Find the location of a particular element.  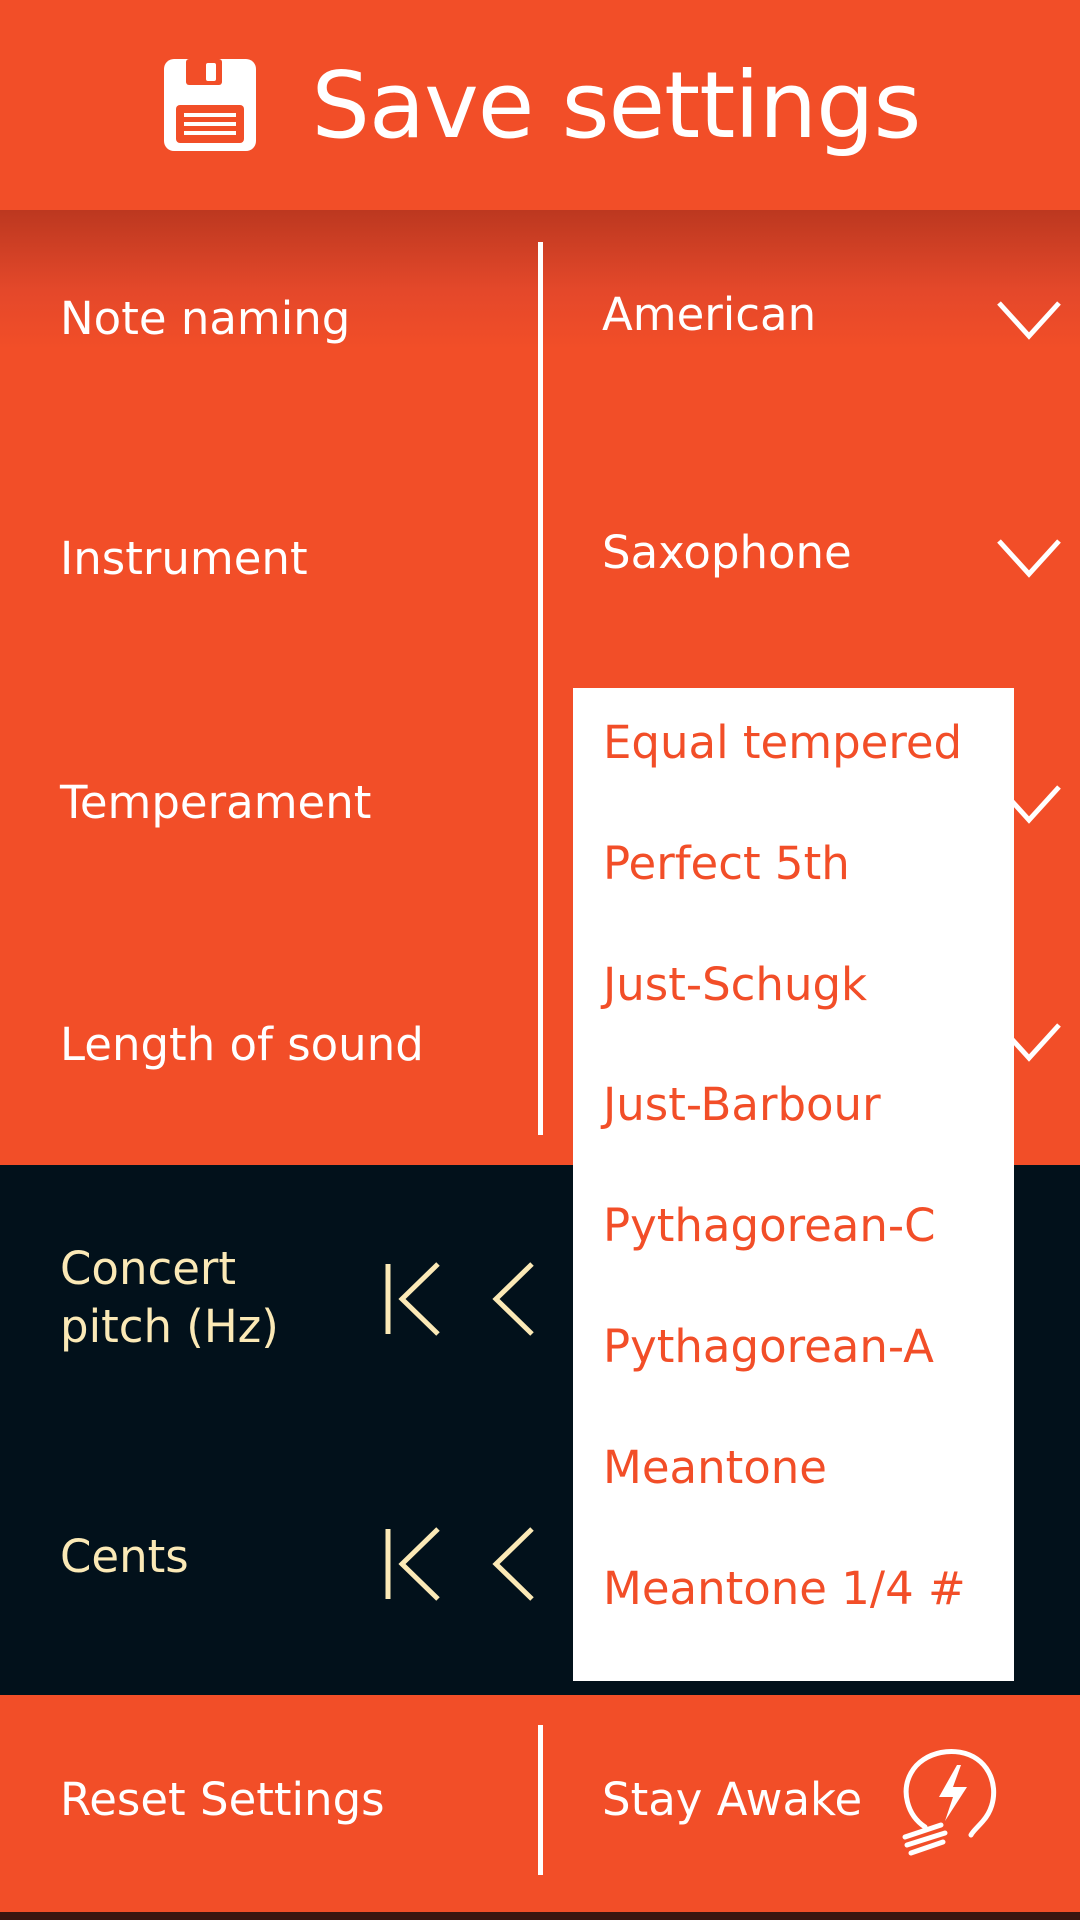

setting-row-note-naming: Note naming American is located at coordinates (540, 410).